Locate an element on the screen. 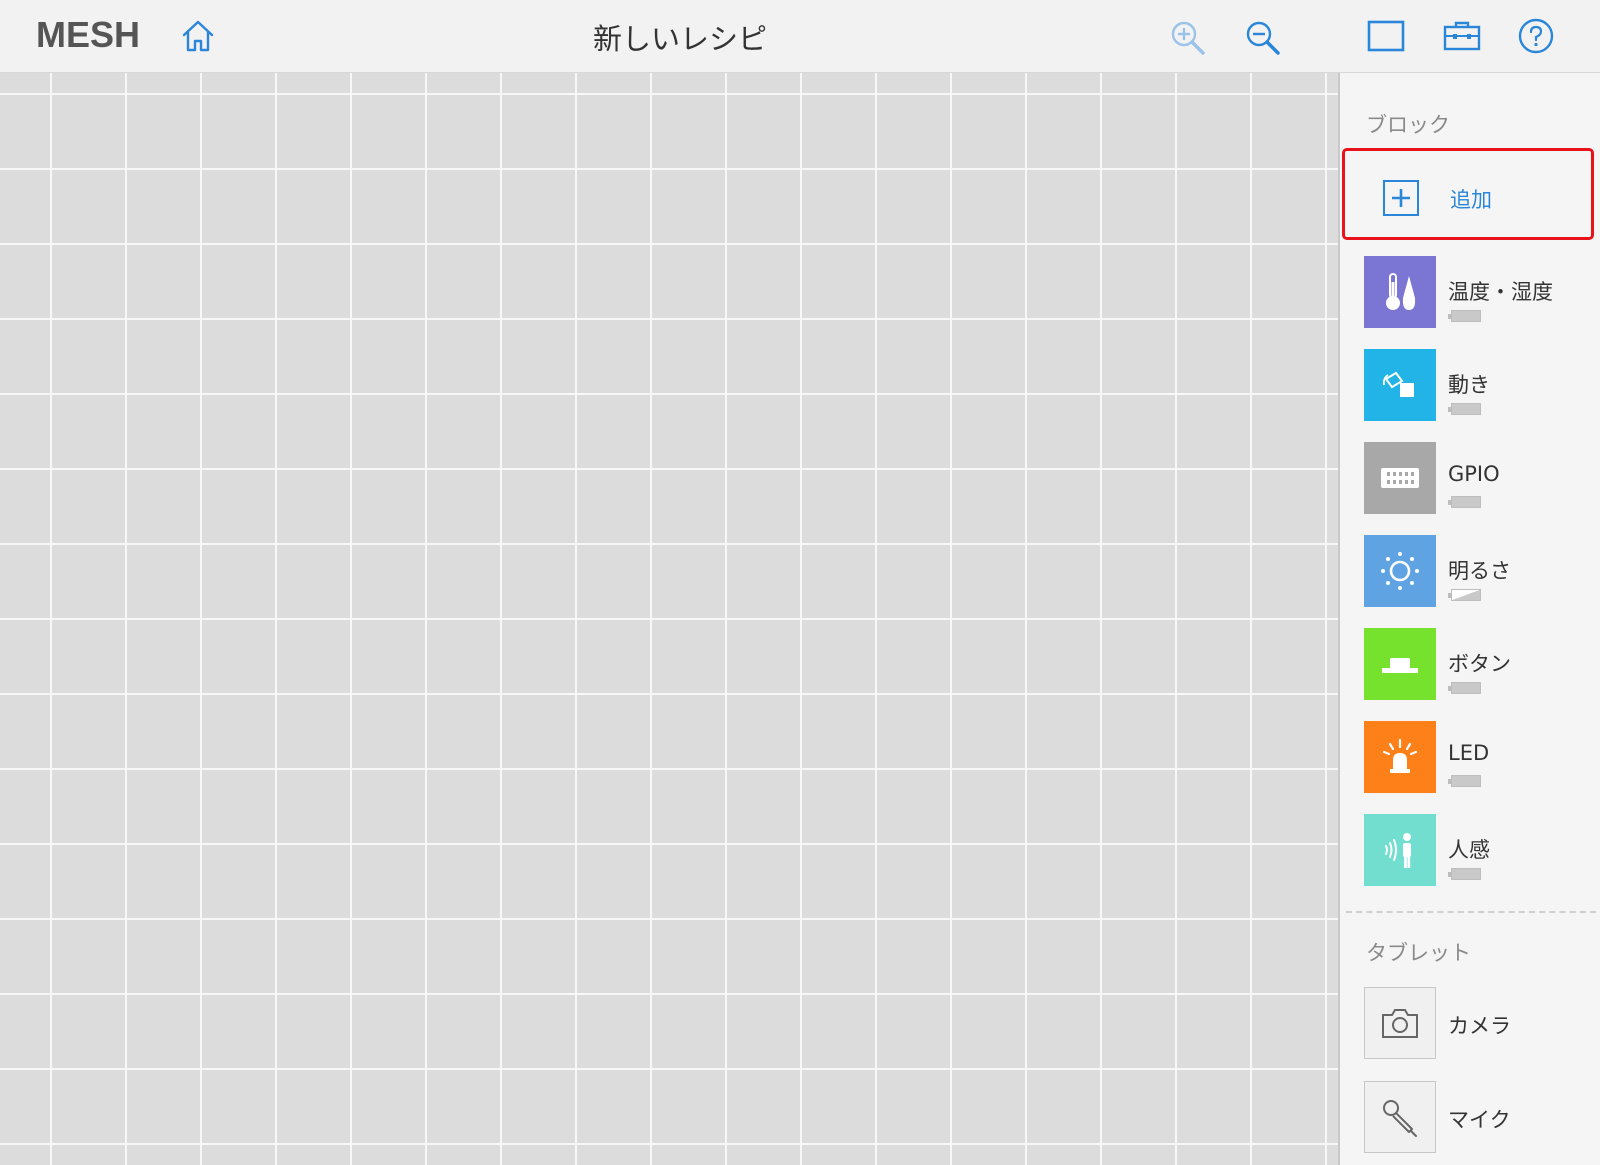  block-led: LED is located at coordinates (1482, 757).